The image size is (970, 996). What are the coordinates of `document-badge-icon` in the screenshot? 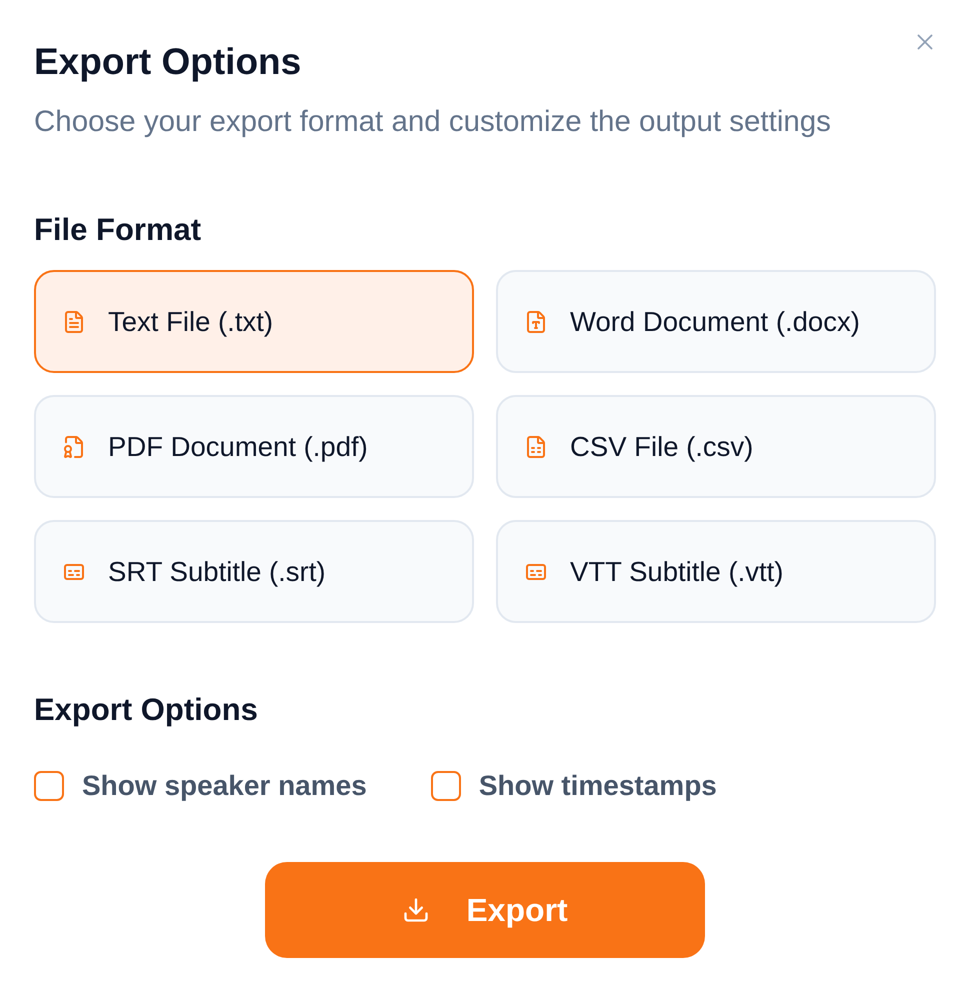 It's located at (74, 446).